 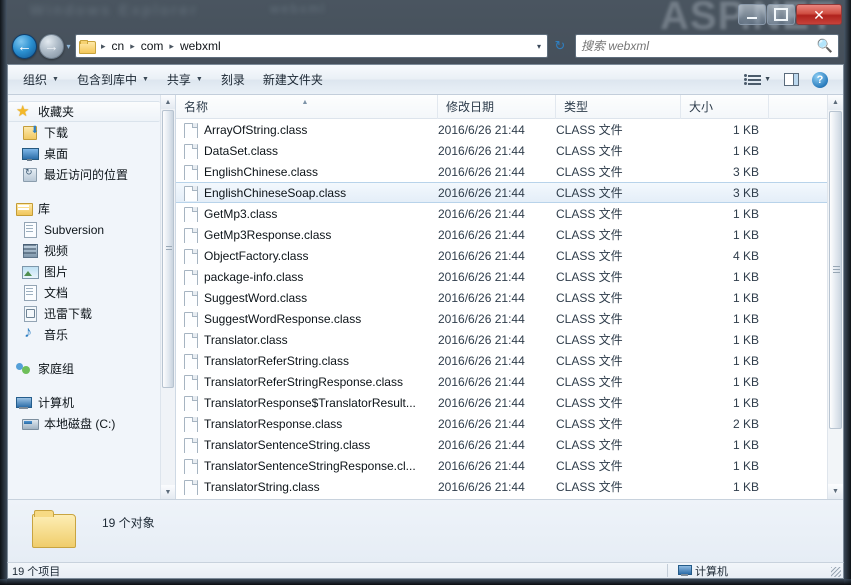 What do you see at coordinates (254, 276) in the screenshot?
I see `file-name-label: package-info.class` at bounding box center [254, 276].